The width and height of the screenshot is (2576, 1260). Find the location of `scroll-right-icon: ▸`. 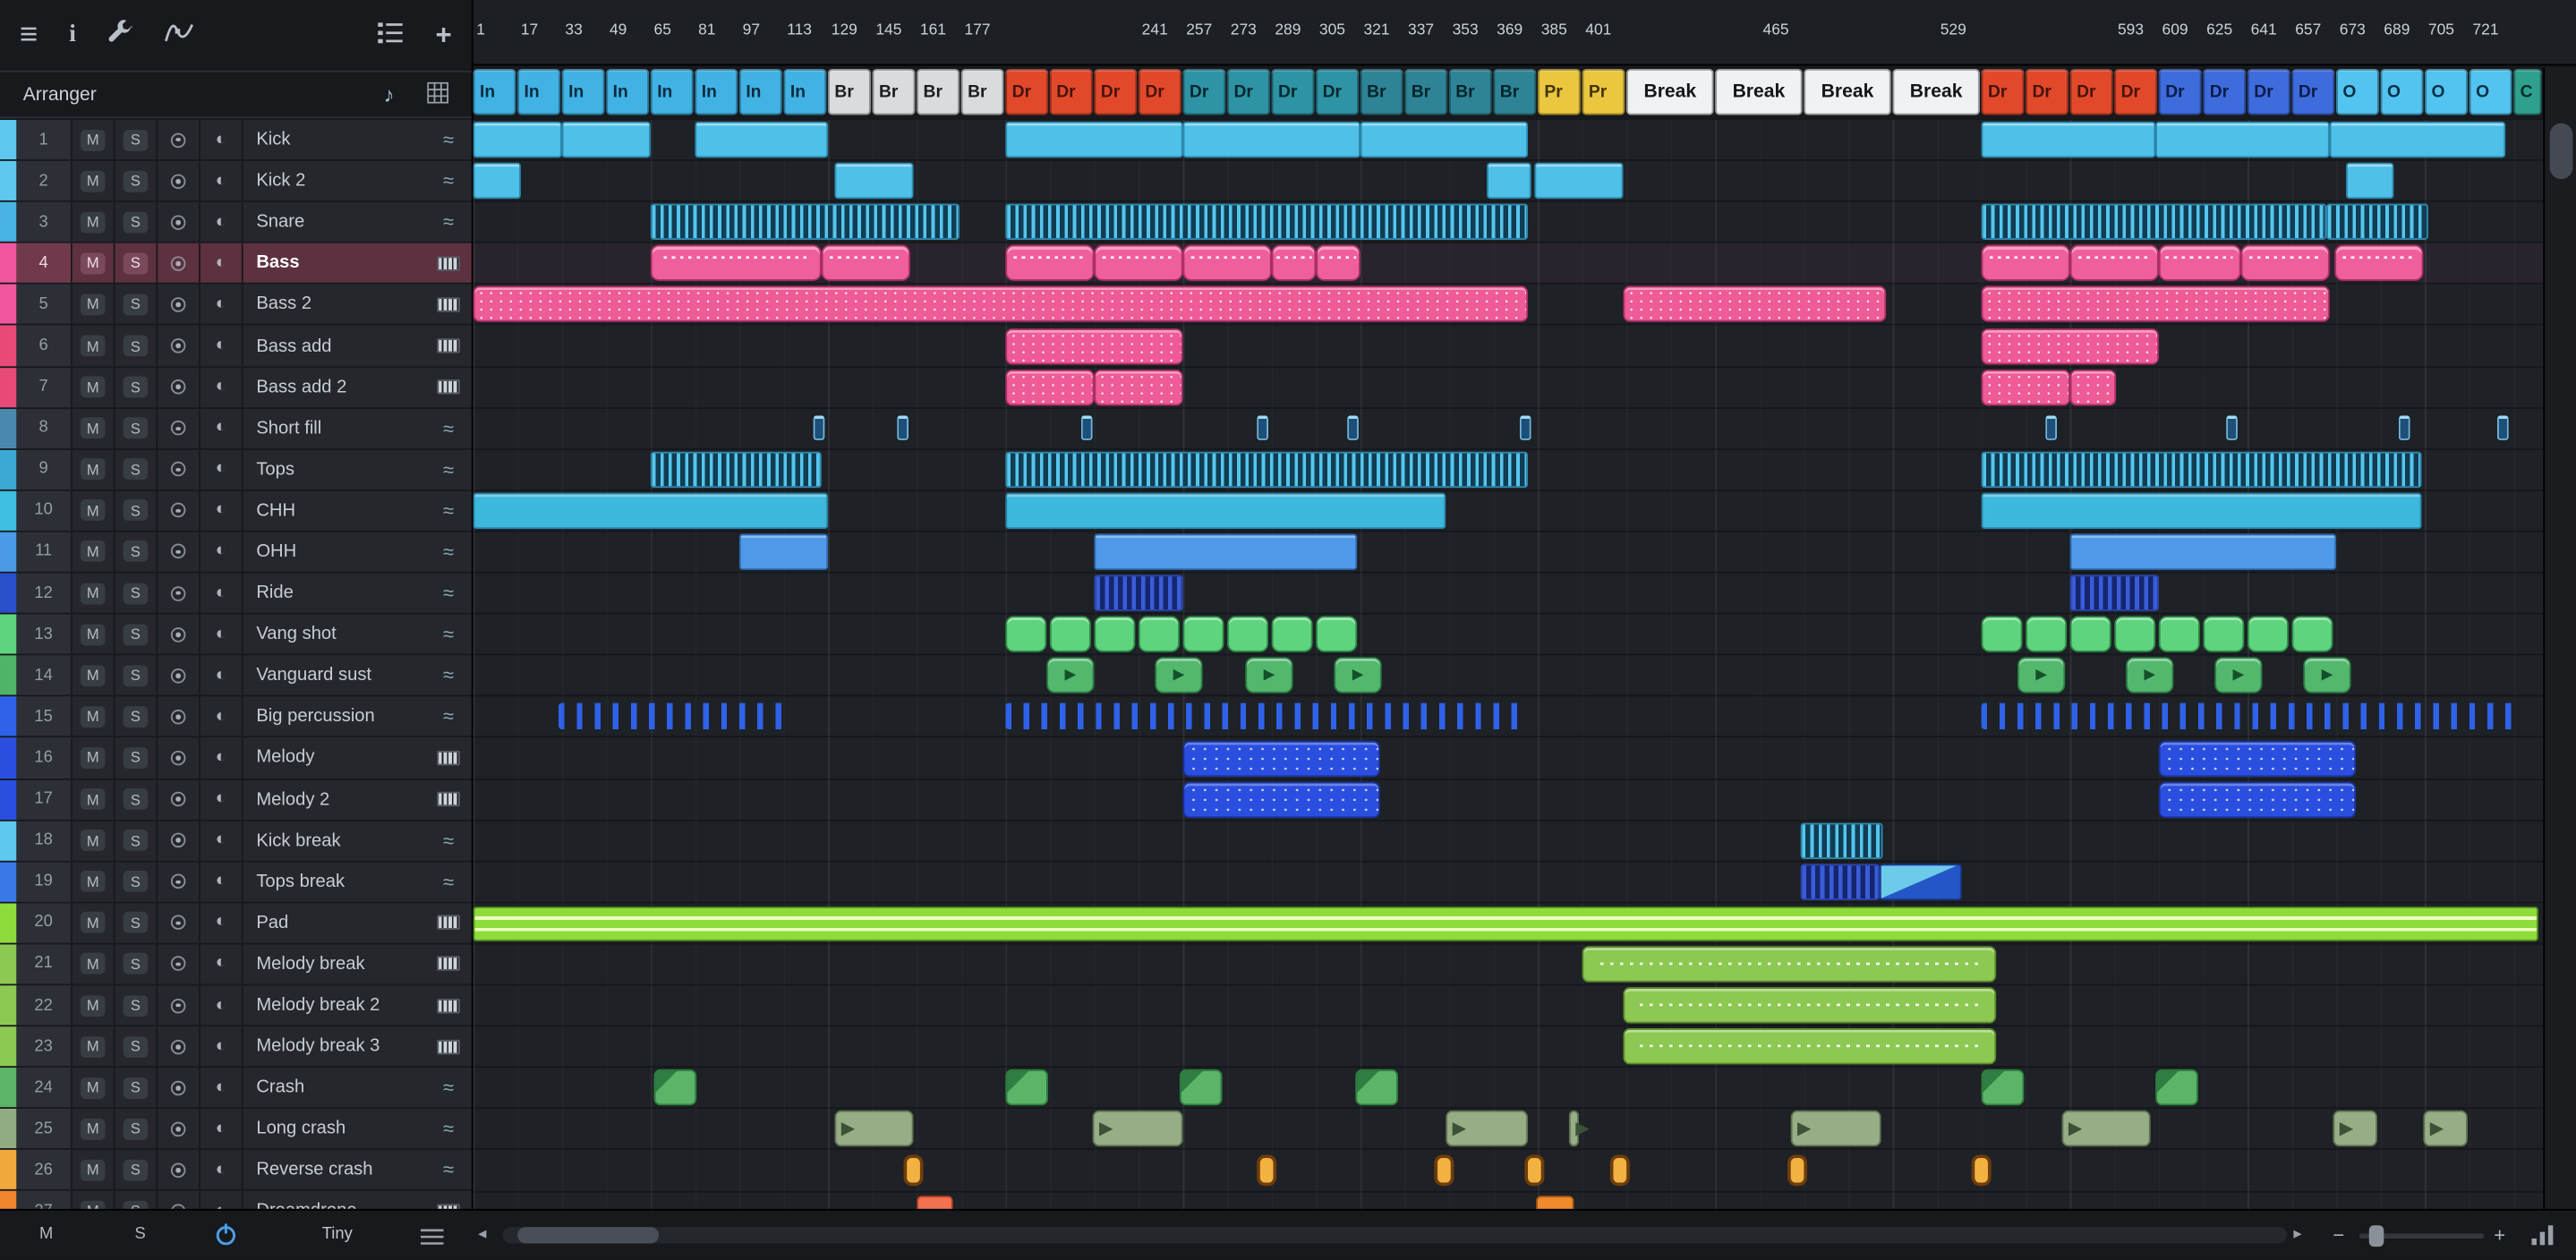

scroll-right-icon: ▸ is located at coordinates (2297, 1234).